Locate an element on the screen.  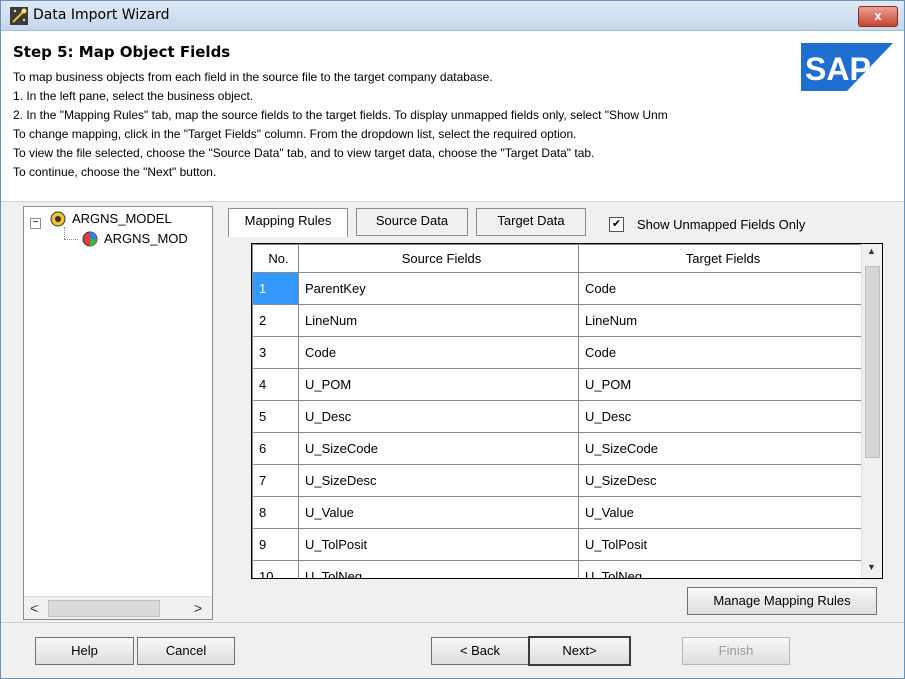
tab-source-data: Source Data is located at coordinates (412, 222).